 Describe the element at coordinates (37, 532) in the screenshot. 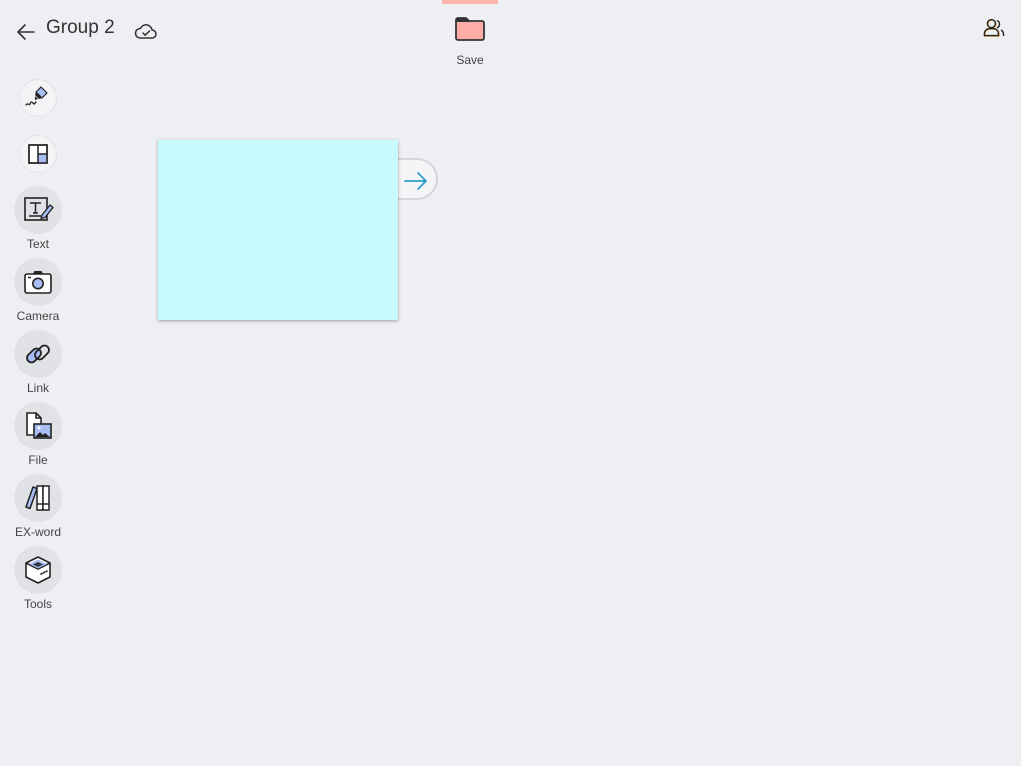

I see `tool-label: EX-word` at that location.